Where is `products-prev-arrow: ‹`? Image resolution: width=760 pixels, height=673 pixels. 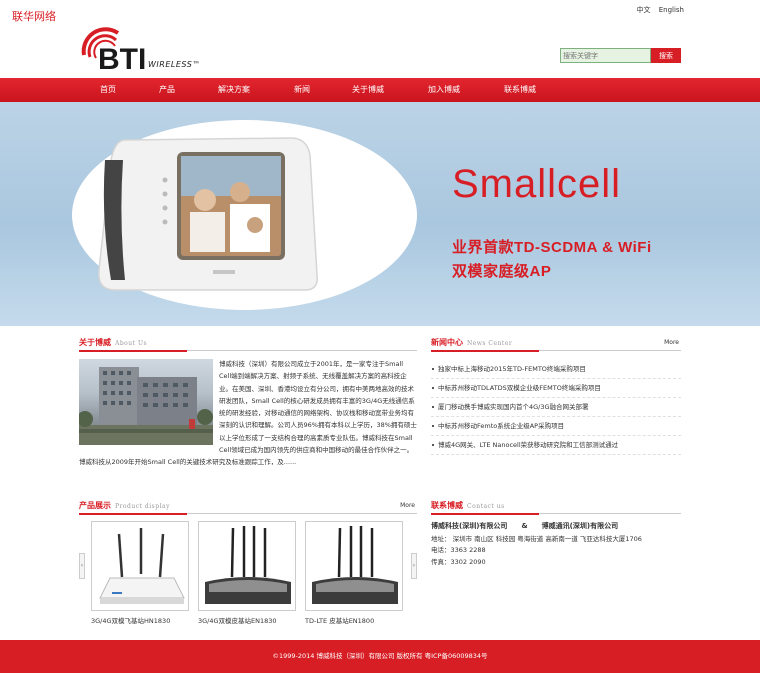 products-prev-arrow: ‹ is located at coordinates (82, 566).